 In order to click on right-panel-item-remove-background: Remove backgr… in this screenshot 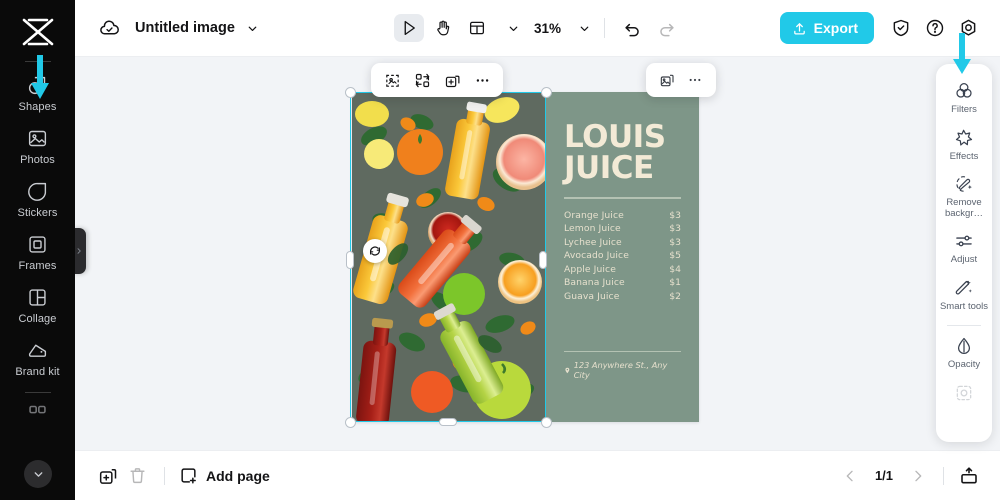, I will do `click(964, 195)`.